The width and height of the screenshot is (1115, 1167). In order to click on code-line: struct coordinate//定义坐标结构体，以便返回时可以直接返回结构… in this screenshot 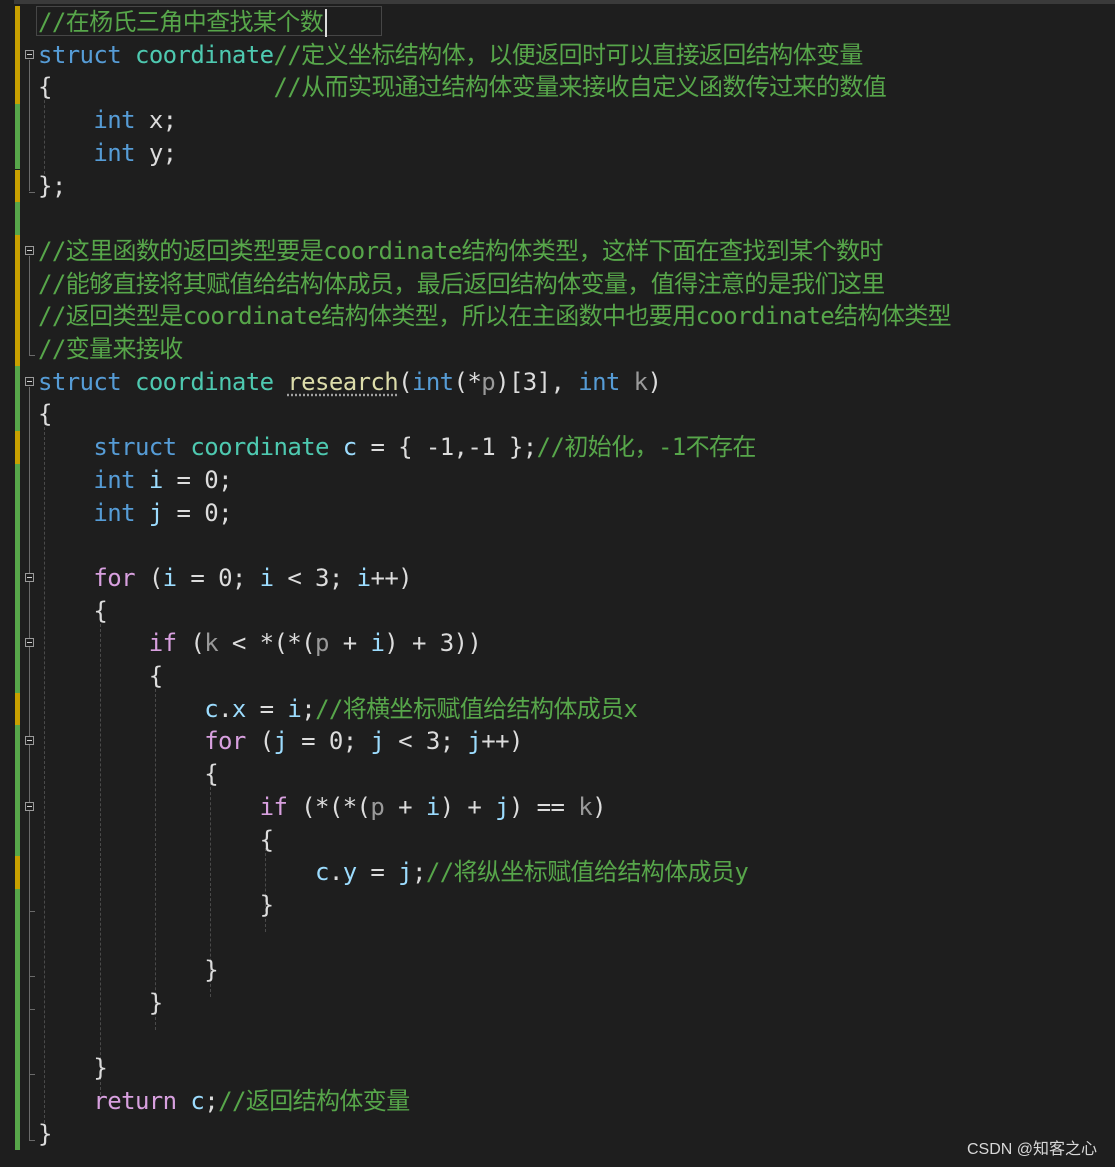, I will do `click(450, 55)`.